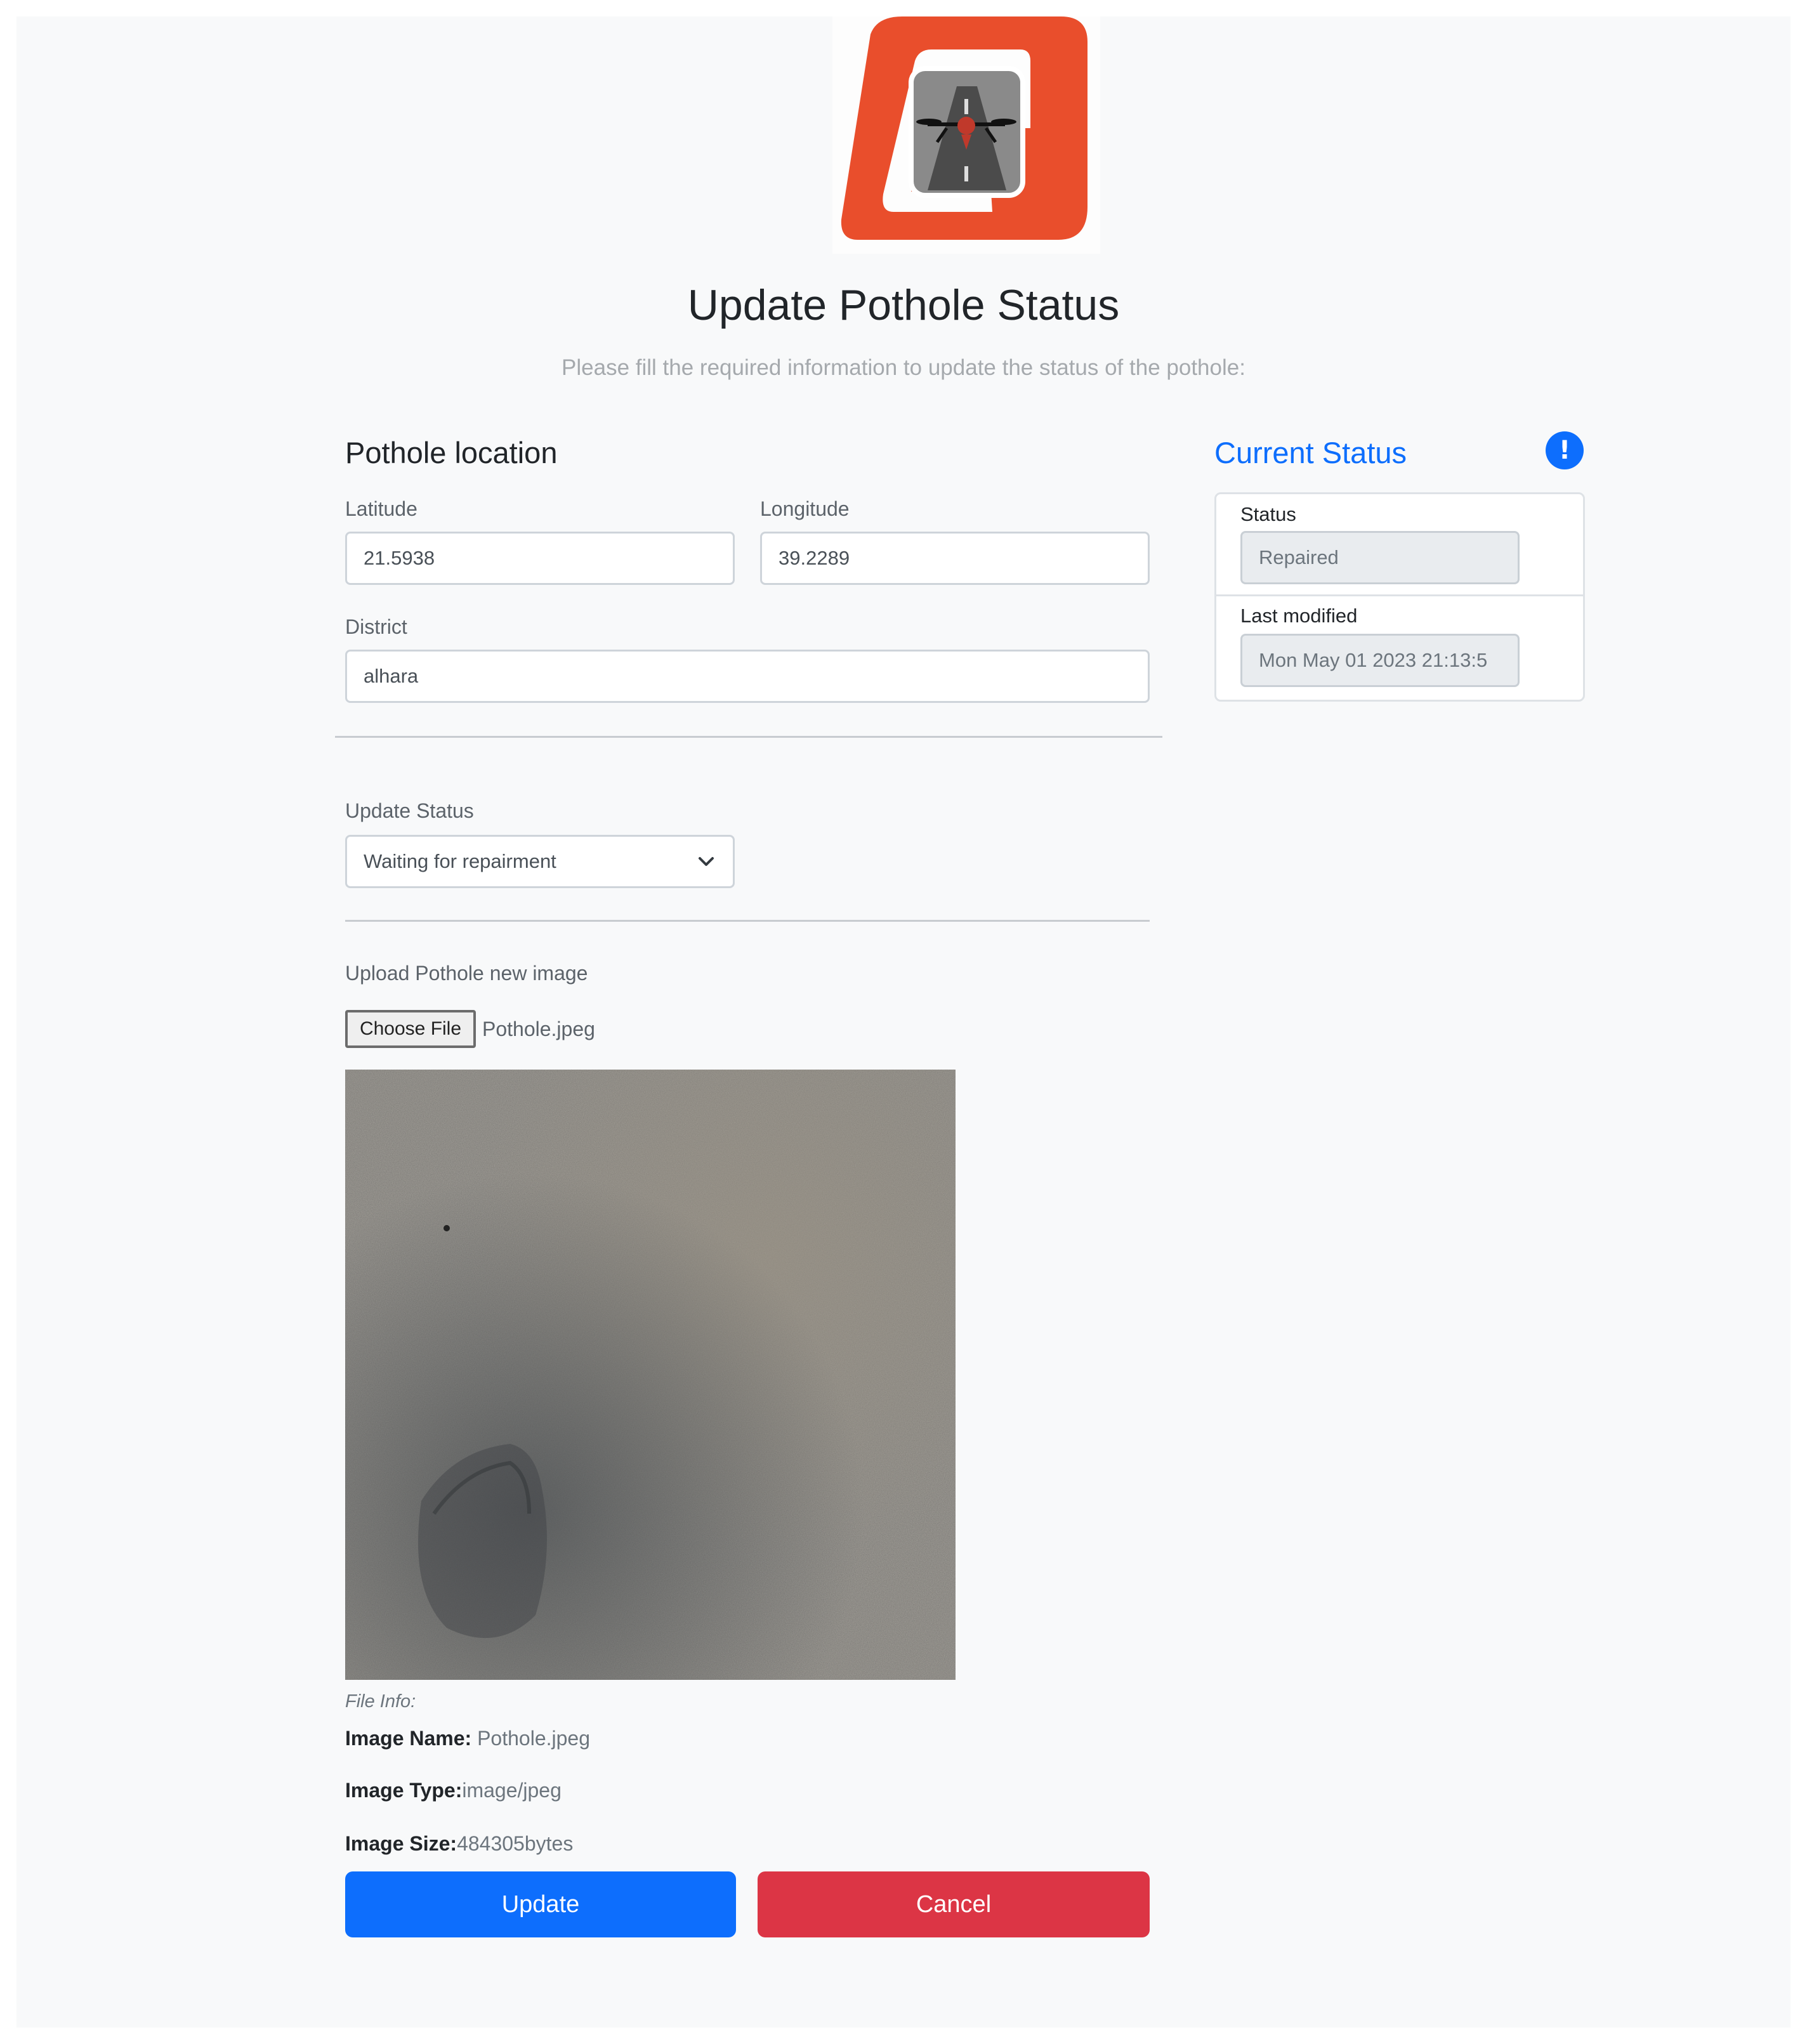 The height and width of the screenshot is (2044, 1807). Describe the element at coordinates (399, 558) in the screenshot. I see `latitude-value: 21.5938` at that location.